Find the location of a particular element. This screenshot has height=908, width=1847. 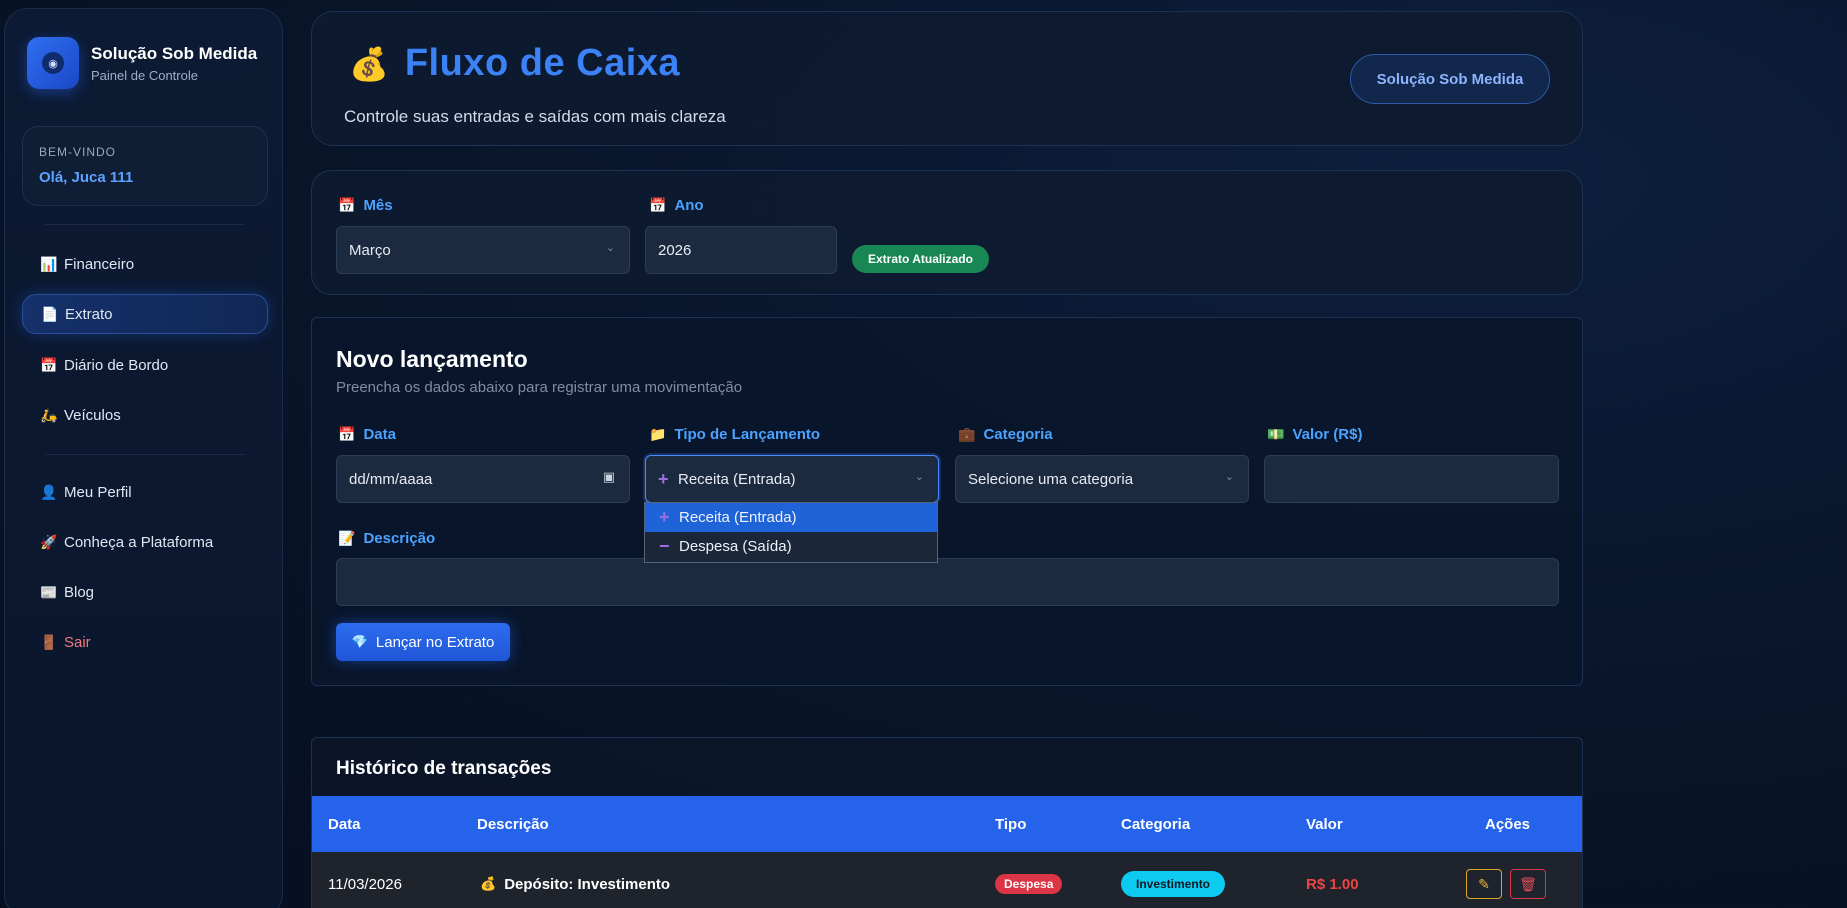

sidebar-item-label: Diário de Bordo is located at coordinates (116, 365).